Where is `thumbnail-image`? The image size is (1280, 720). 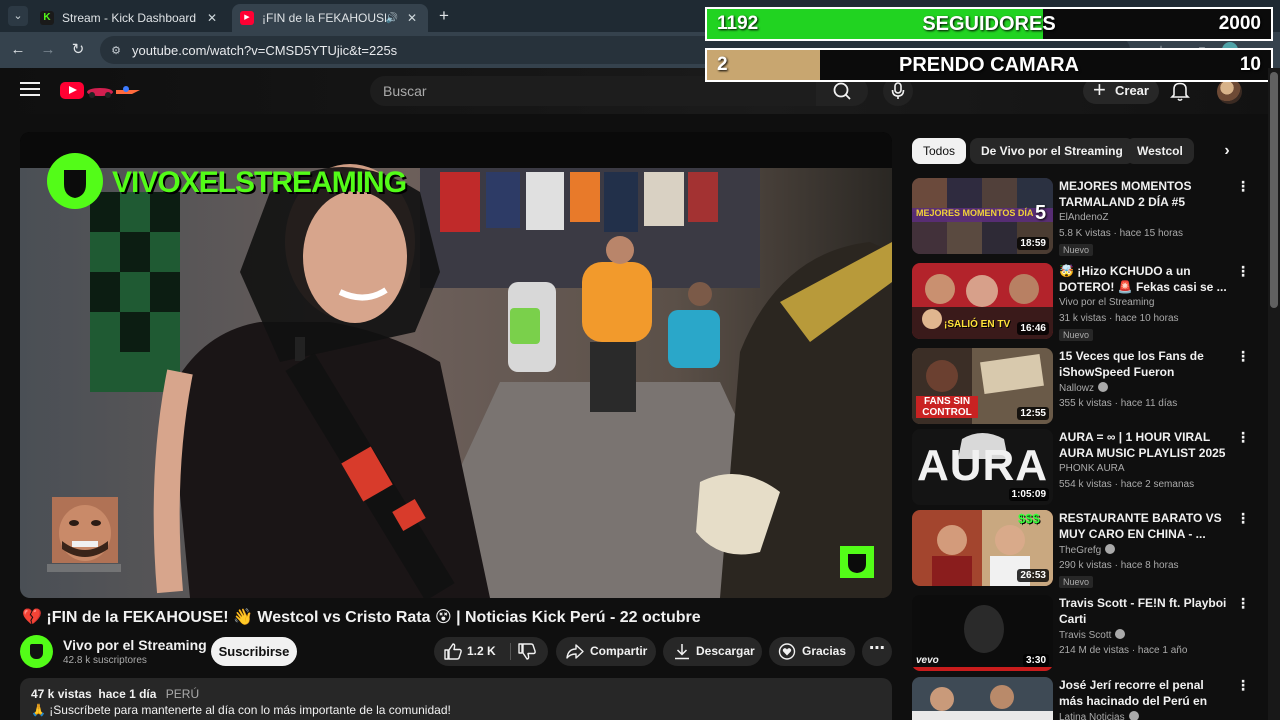
thumbnail-image is located at coordinates (982, 698).